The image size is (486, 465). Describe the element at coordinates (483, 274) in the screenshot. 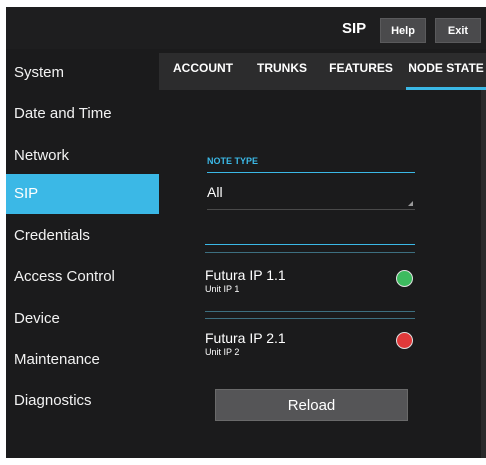

I see `scrollbar` at that location.